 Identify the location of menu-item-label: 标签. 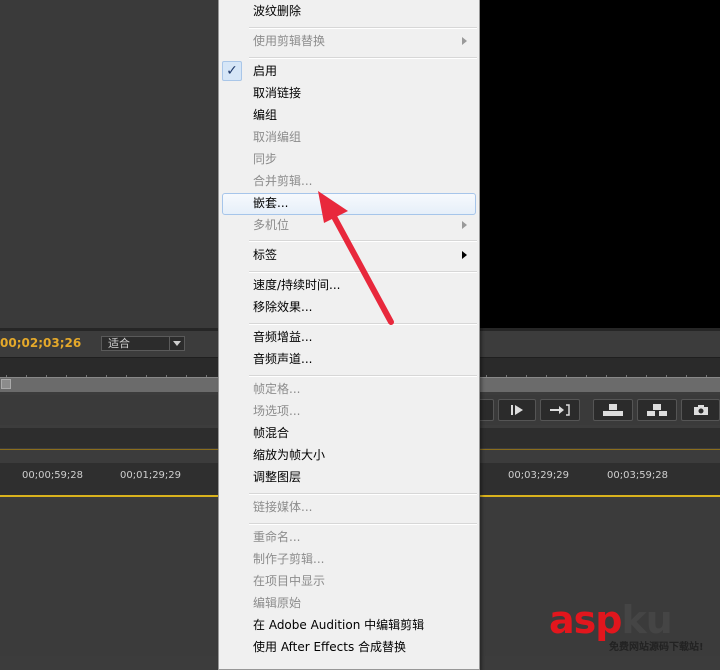
(265, 255).